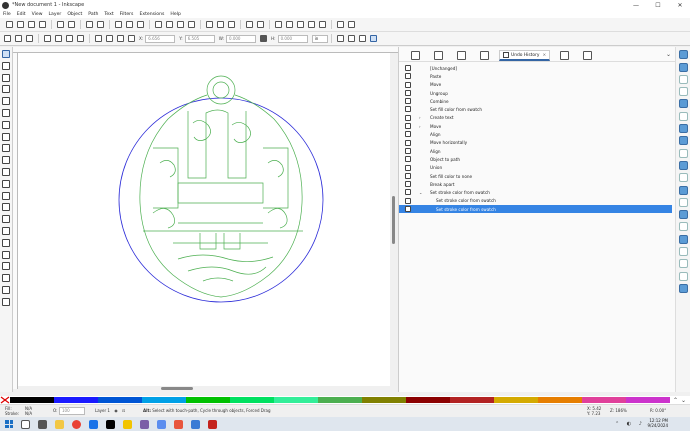 This screenshot has width=690, height=431. I want to click on zoom-page-icon, so click(180, 24).